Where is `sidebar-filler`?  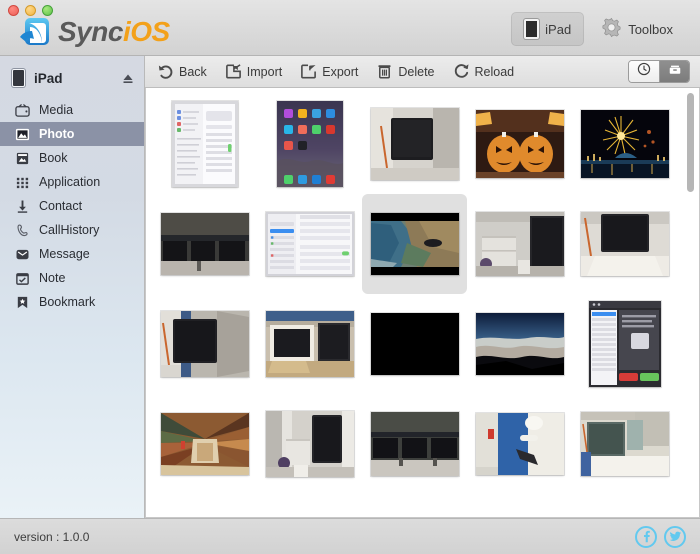
sidebar-filler is located at coordinates (72, 416).